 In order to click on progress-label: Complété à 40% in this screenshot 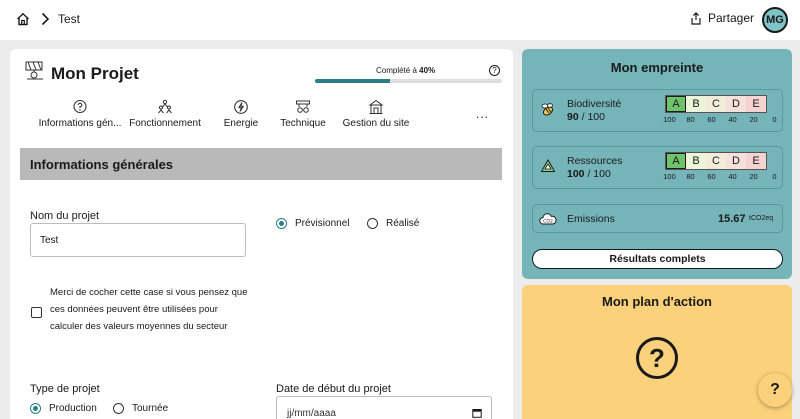, I will do `click(406, 70)`.